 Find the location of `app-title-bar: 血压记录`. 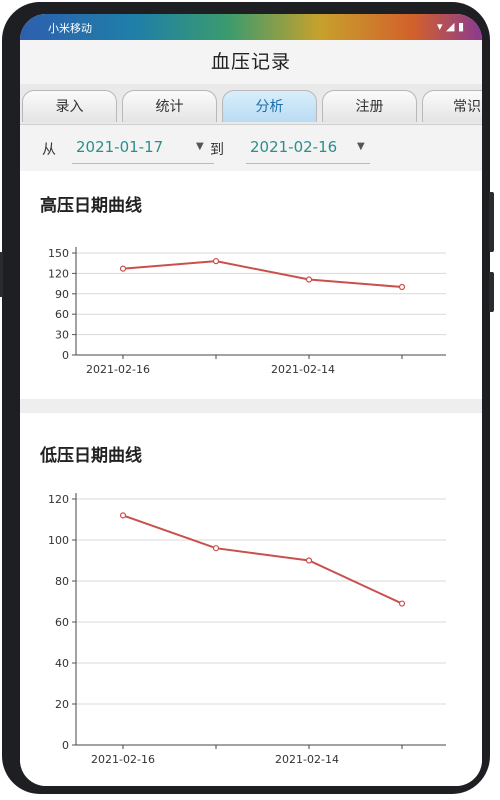

app-title-bar: 血压记录 is located at coordinates (251, 62).